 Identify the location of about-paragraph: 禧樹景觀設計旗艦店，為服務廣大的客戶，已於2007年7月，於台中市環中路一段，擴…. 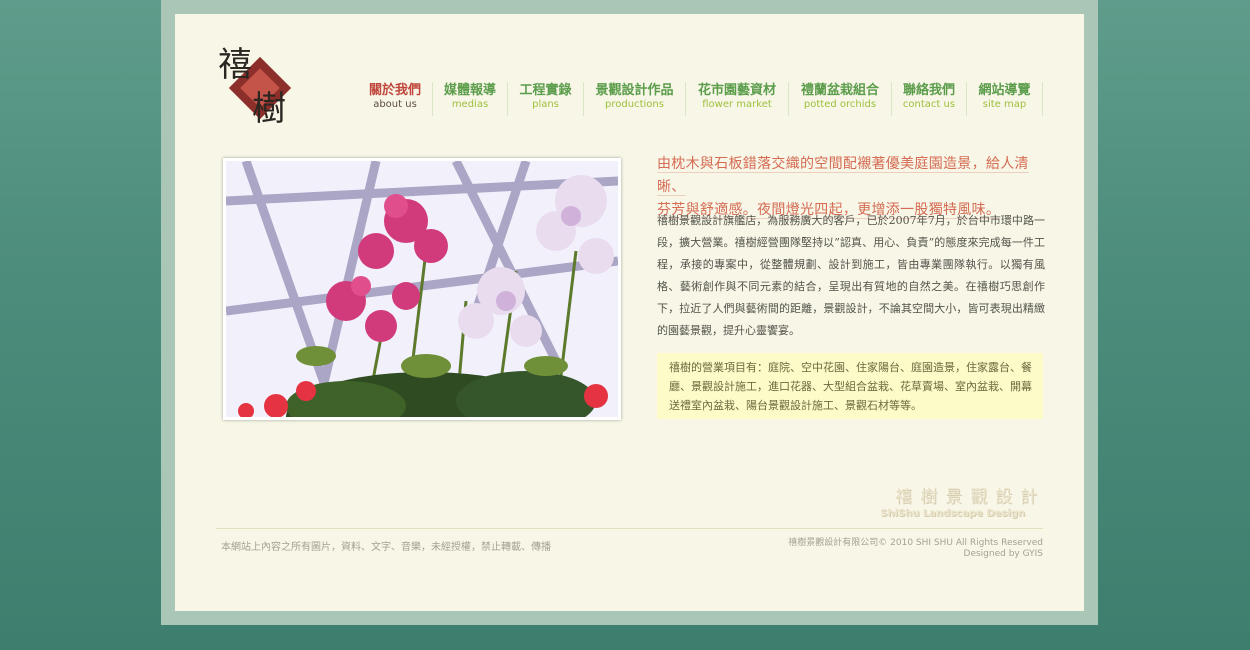
(851, 275).